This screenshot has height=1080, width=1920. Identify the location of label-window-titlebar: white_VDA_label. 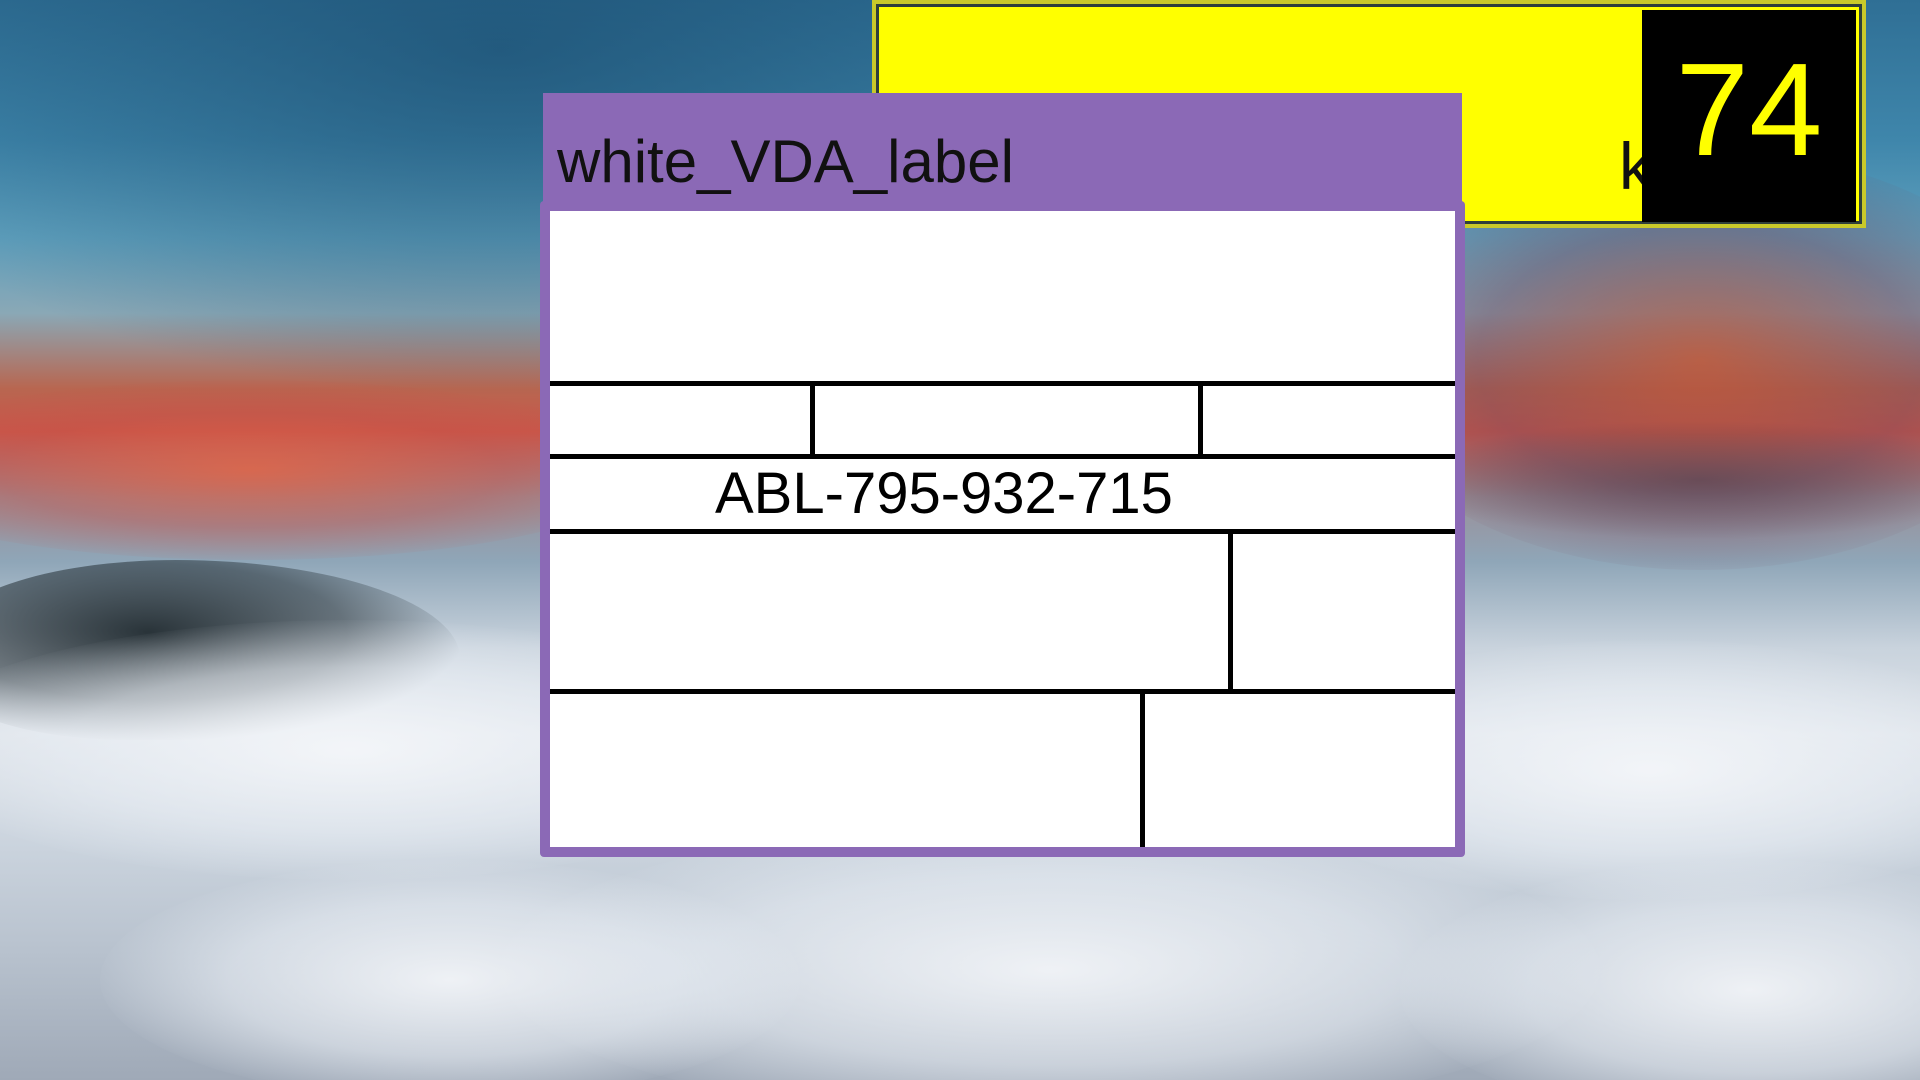
(1002, 148).